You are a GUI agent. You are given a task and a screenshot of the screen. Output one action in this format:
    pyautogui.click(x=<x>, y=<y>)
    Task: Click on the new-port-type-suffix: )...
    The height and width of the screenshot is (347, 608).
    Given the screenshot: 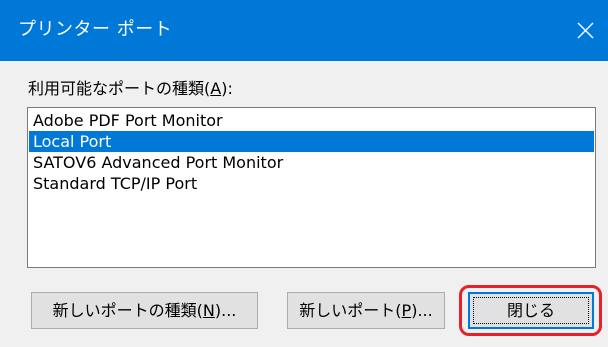 What is the action you would take?
    pyautogui.click(x=225, y=310)
    